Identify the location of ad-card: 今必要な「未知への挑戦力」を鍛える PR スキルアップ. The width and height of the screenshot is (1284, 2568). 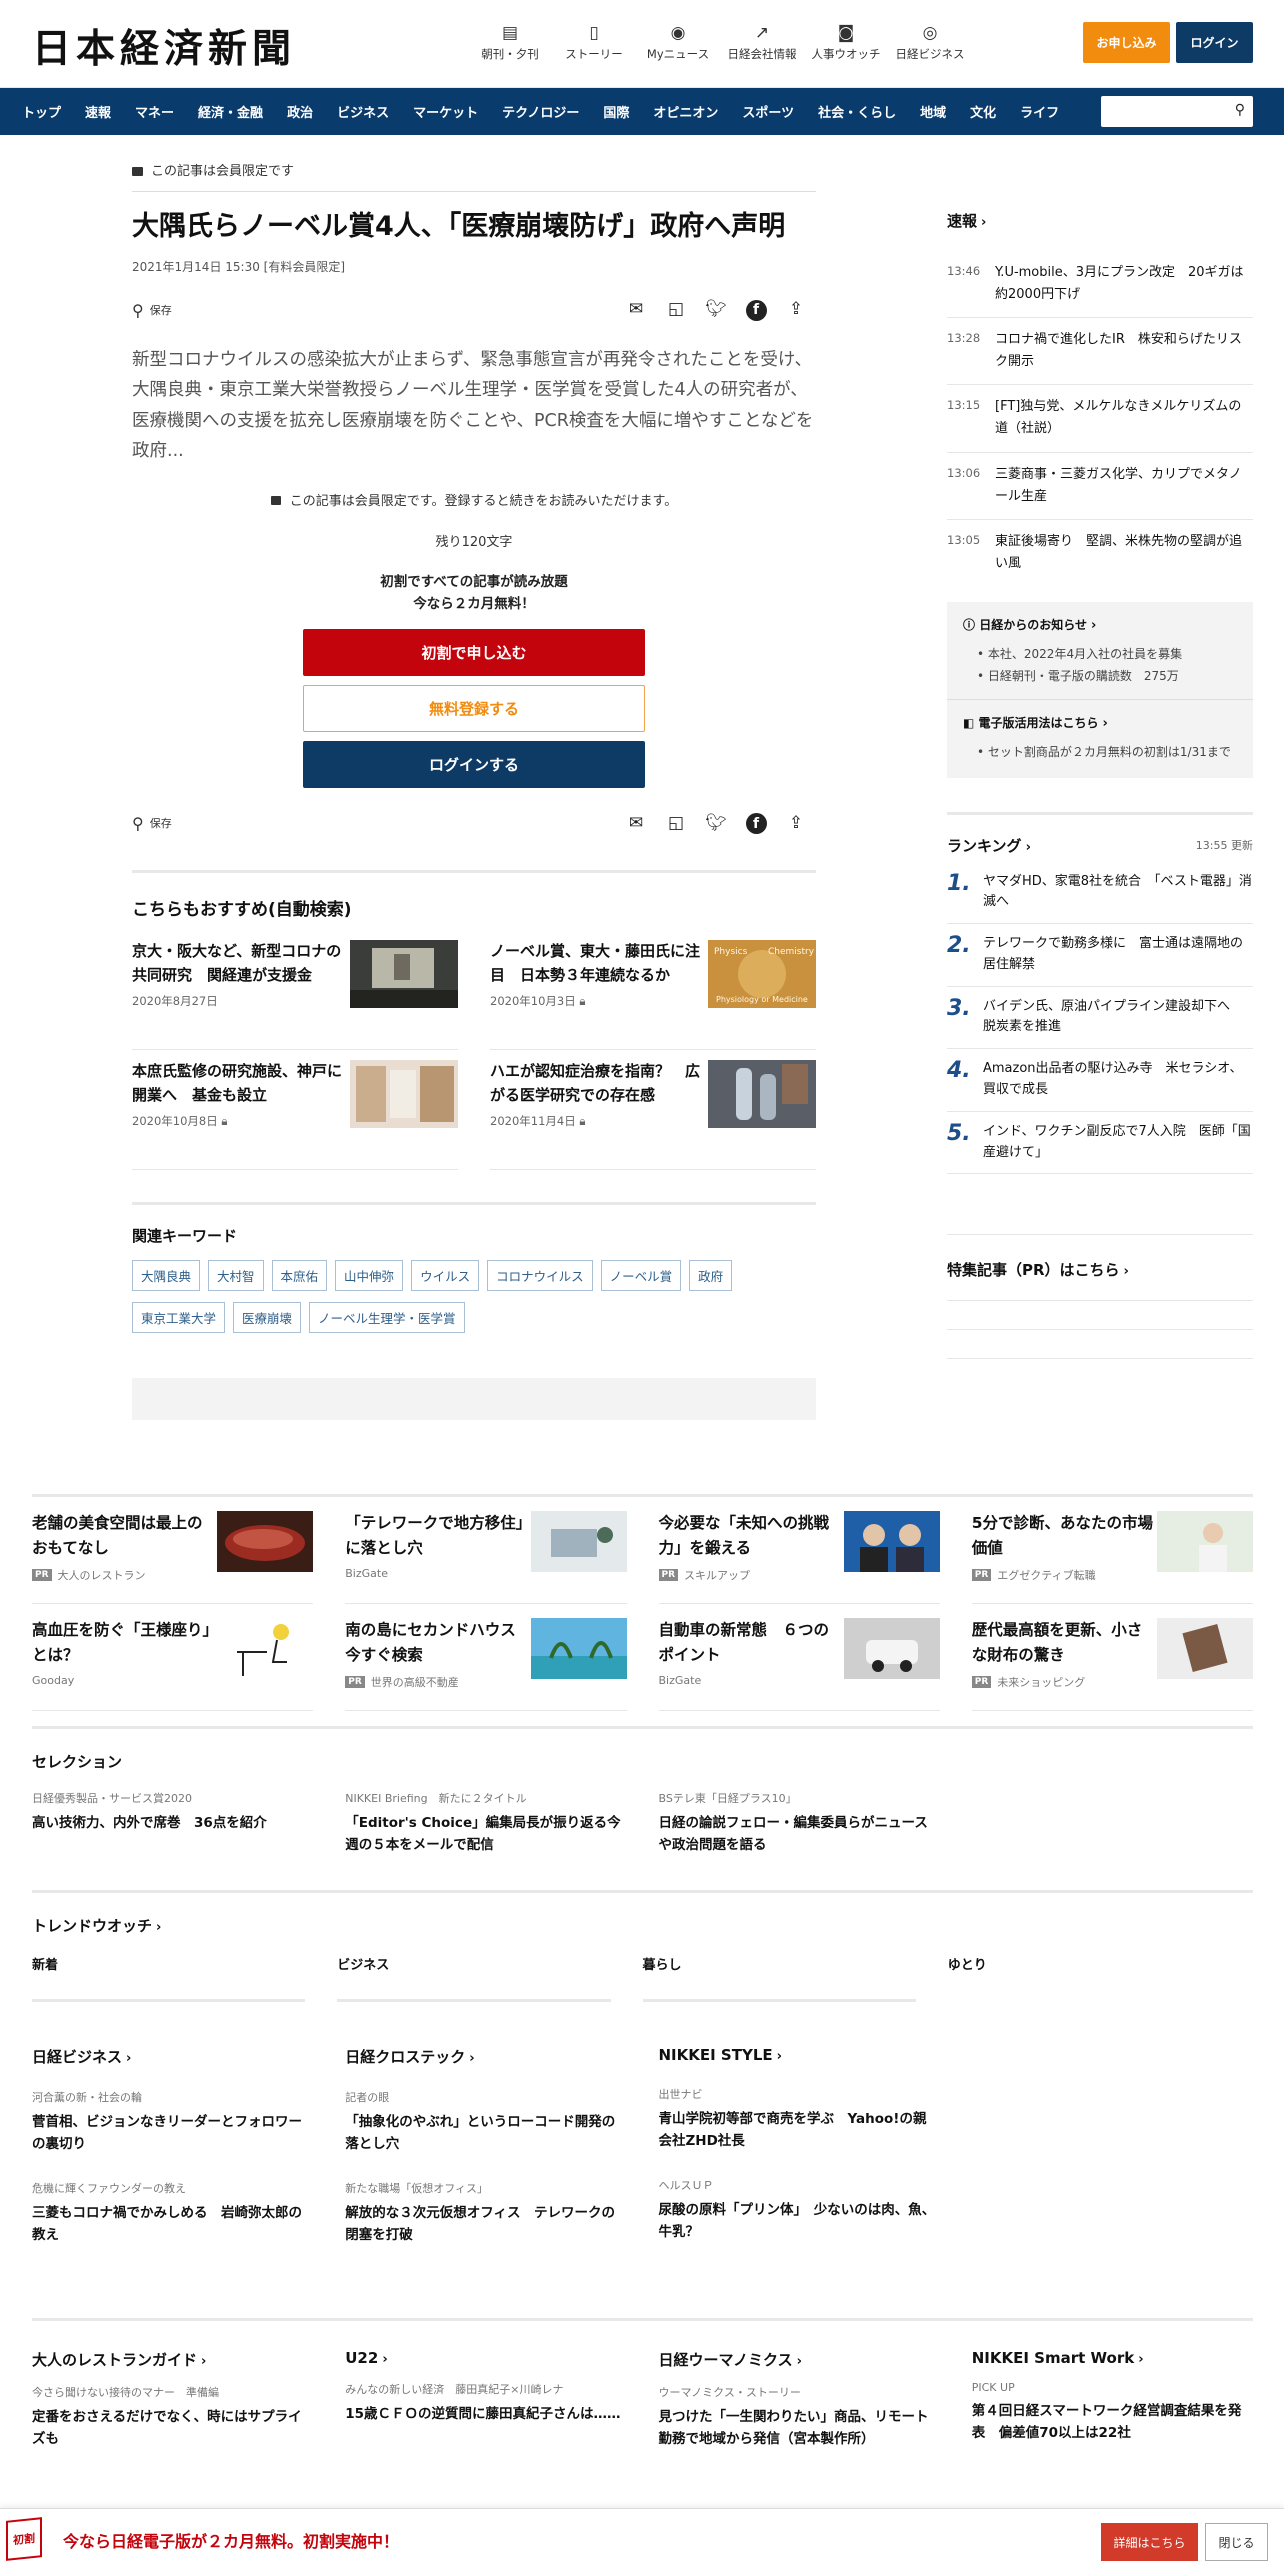
(799, 1550).